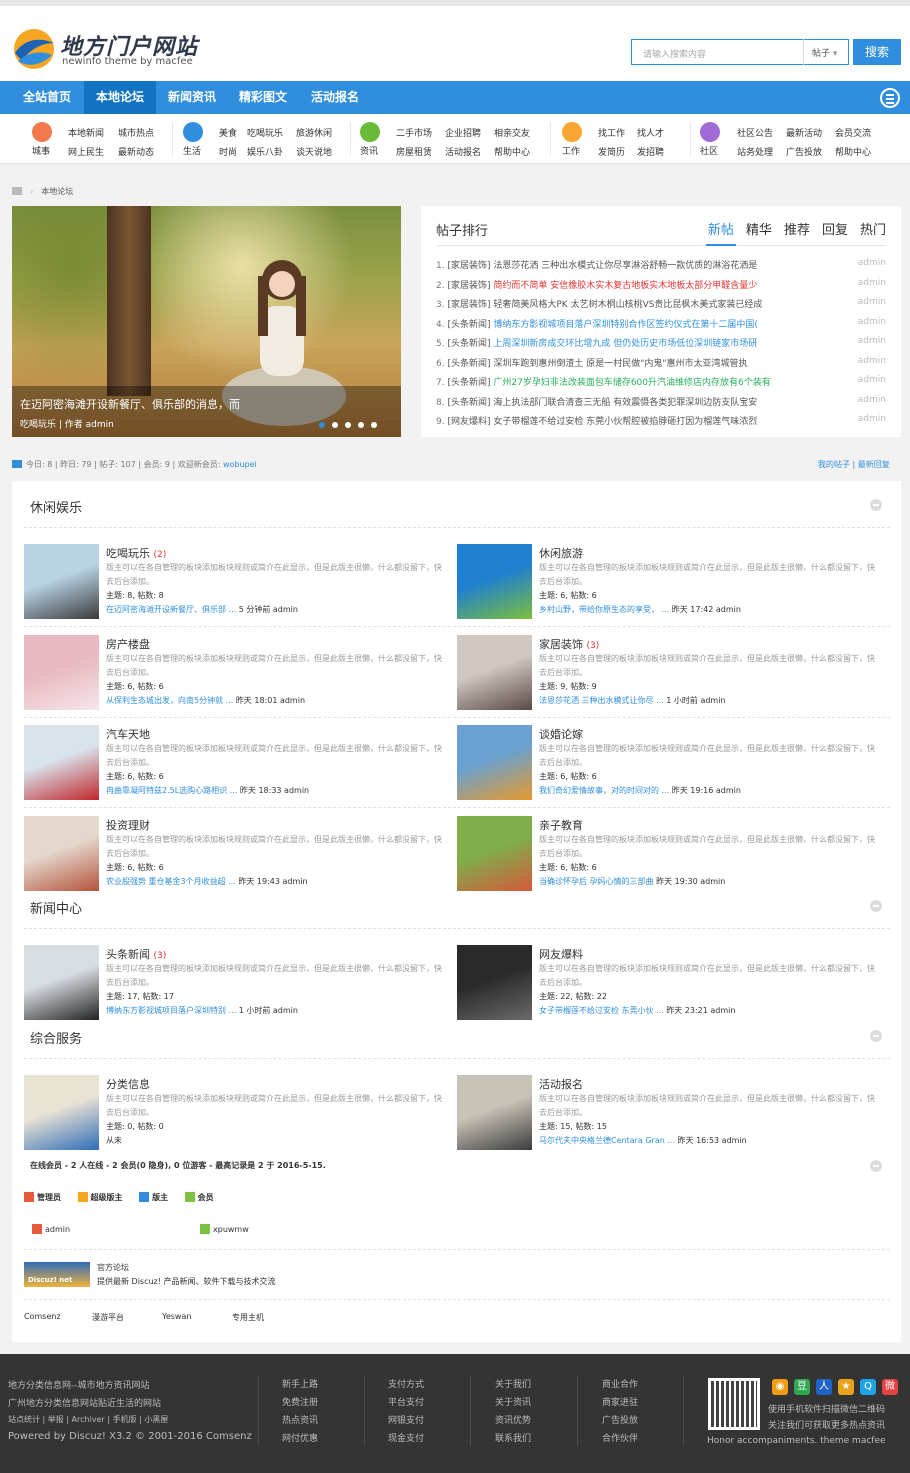  I want to click on forum-name: 谈婚论嫁, so click(561, 734).